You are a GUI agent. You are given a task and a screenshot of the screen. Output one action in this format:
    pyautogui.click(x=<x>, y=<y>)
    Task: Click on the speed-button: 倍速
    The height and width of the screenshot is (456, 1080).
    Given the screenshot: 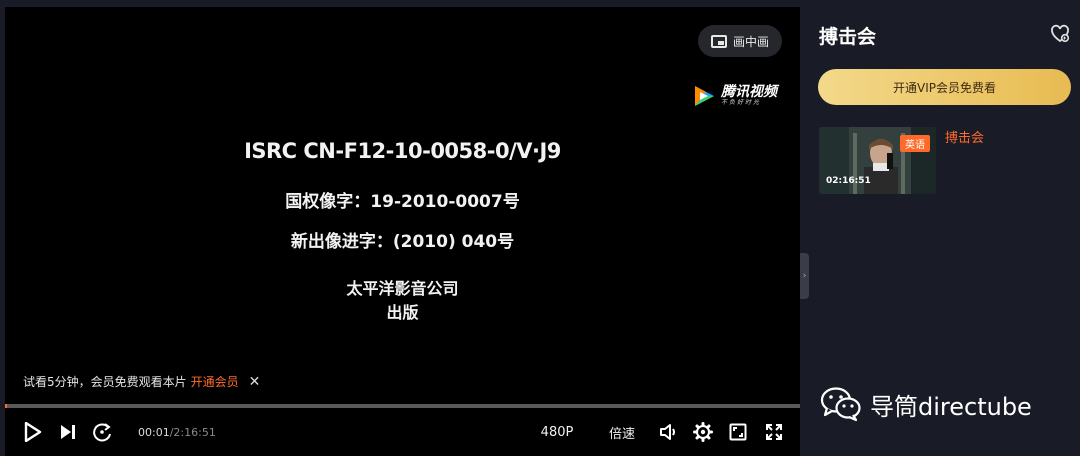 What is the action you would take?
    pyautogui.click(x=622, y=432)
    